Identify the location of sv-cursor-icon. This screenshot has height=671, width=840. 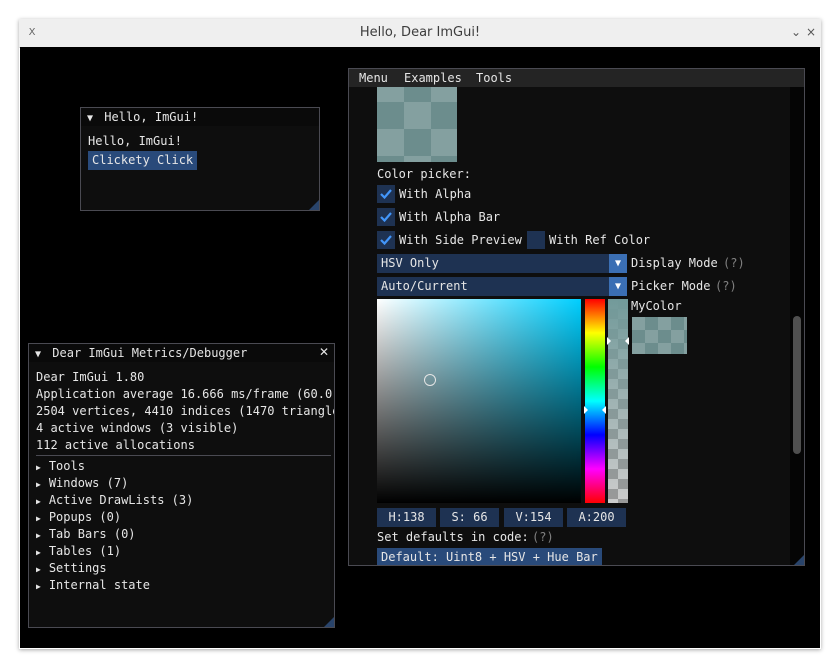
(430, 380).